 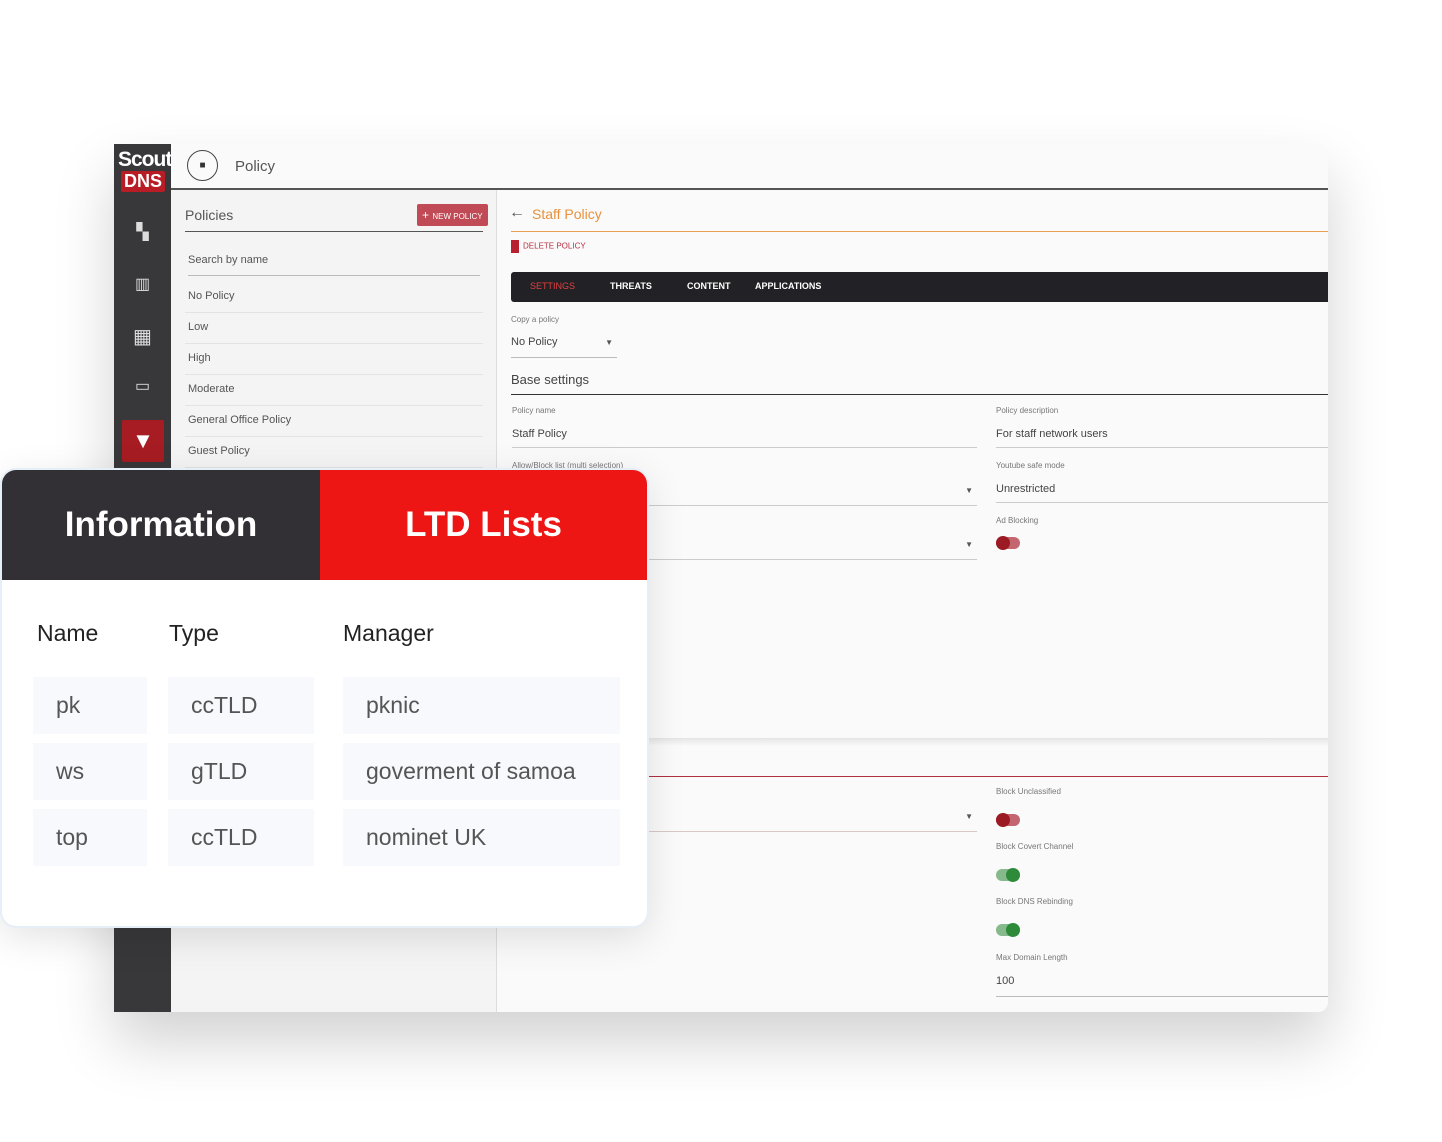 I want to click on dashboard-icon: ▚, so click(x=142, y=232).